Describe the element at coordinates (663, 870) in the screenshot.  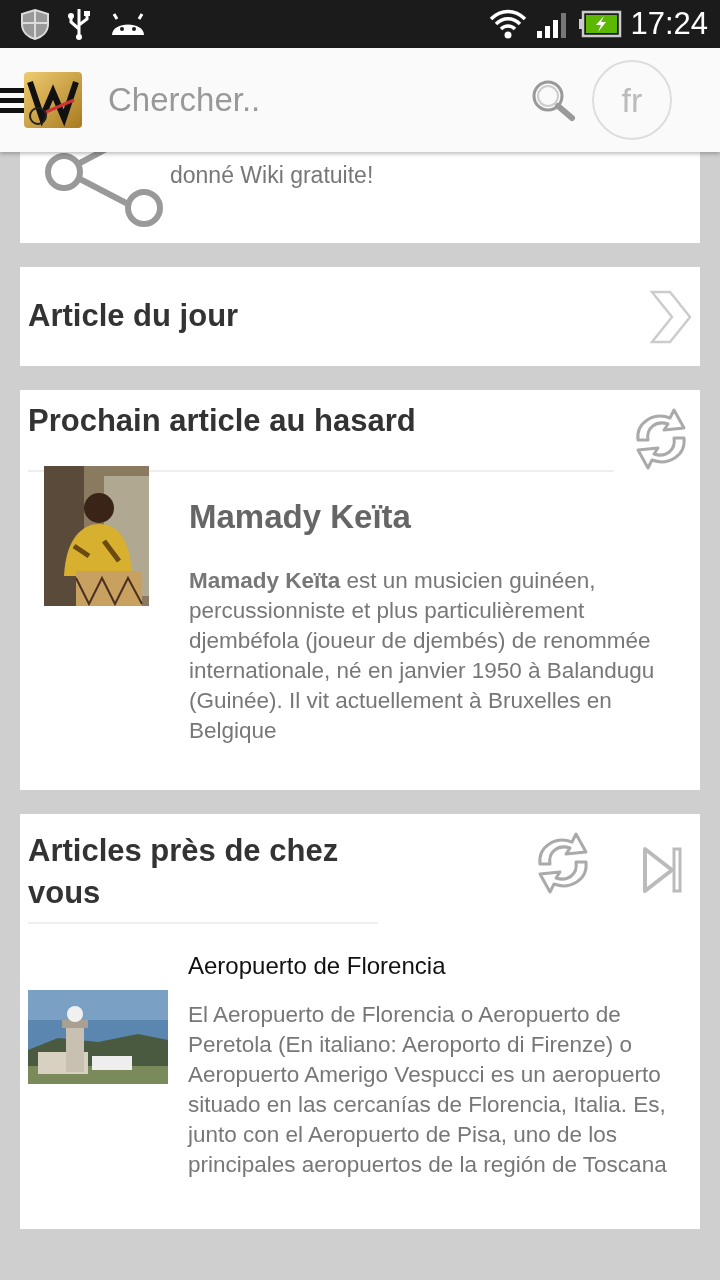
I see `skip-next-icon` at that location.